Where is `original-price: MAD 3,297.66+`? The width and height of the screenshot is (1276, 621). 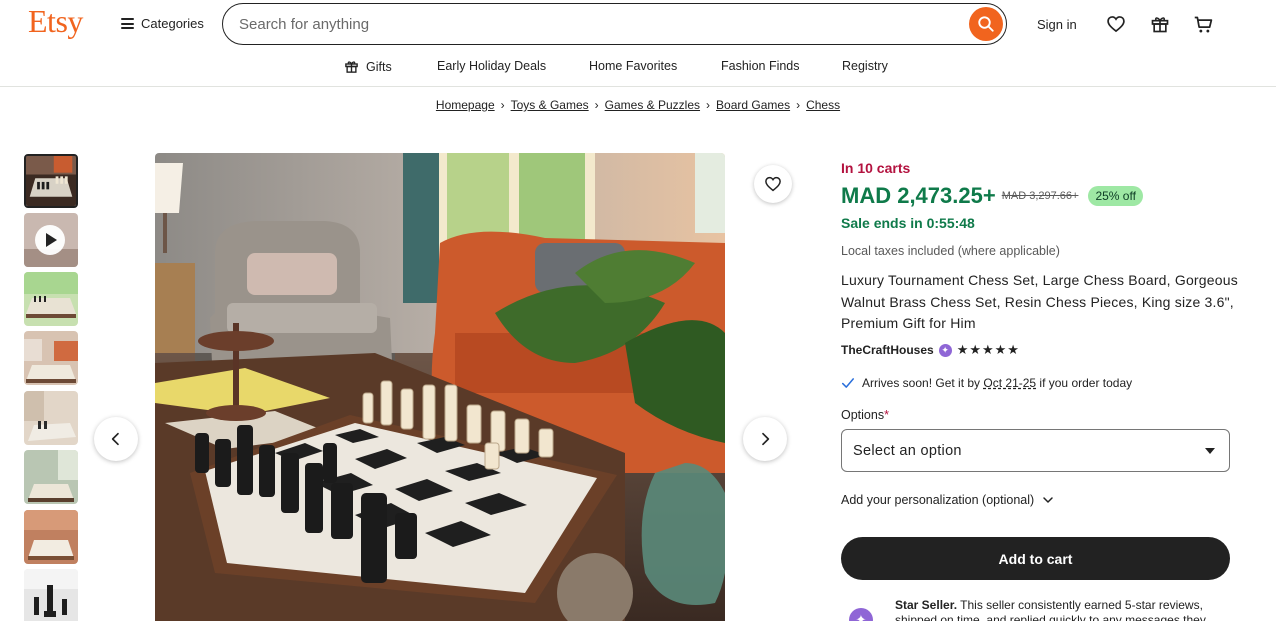 original-price: MAD 3,297.66+ is located at coordinates (1040, 196).